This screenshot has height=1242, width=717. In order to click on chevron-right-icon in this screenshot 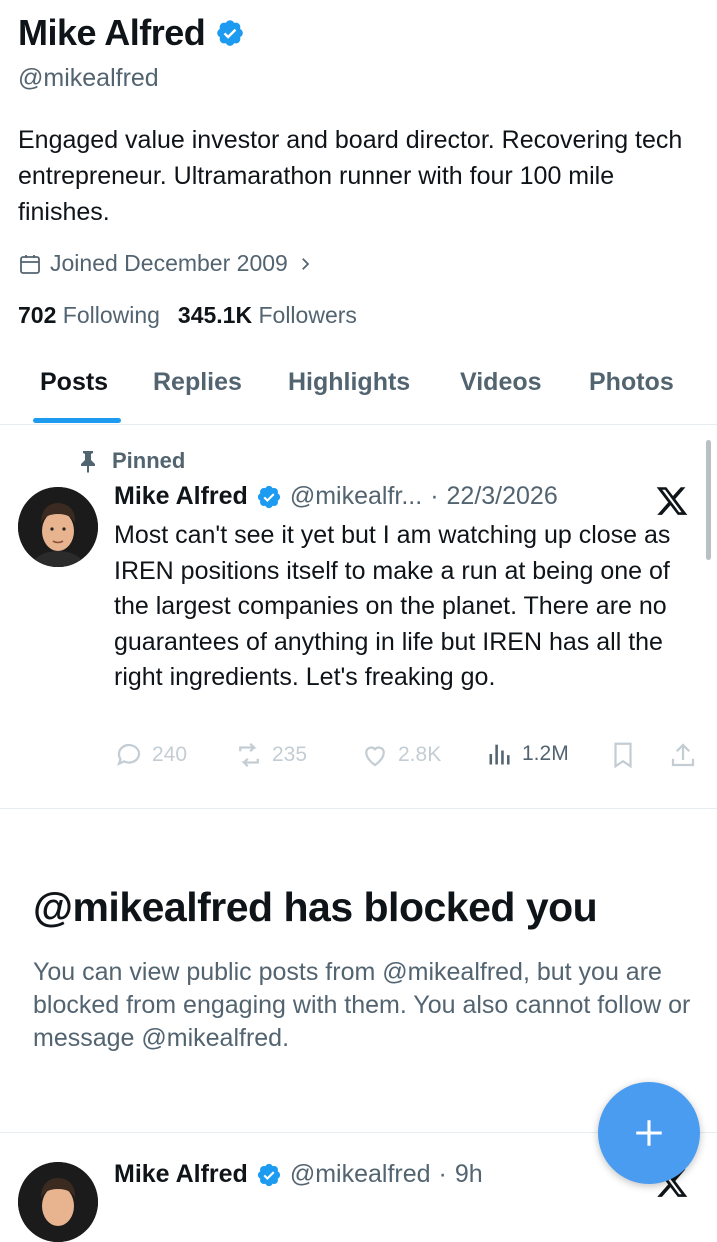, I will do `click(305, 263)`.